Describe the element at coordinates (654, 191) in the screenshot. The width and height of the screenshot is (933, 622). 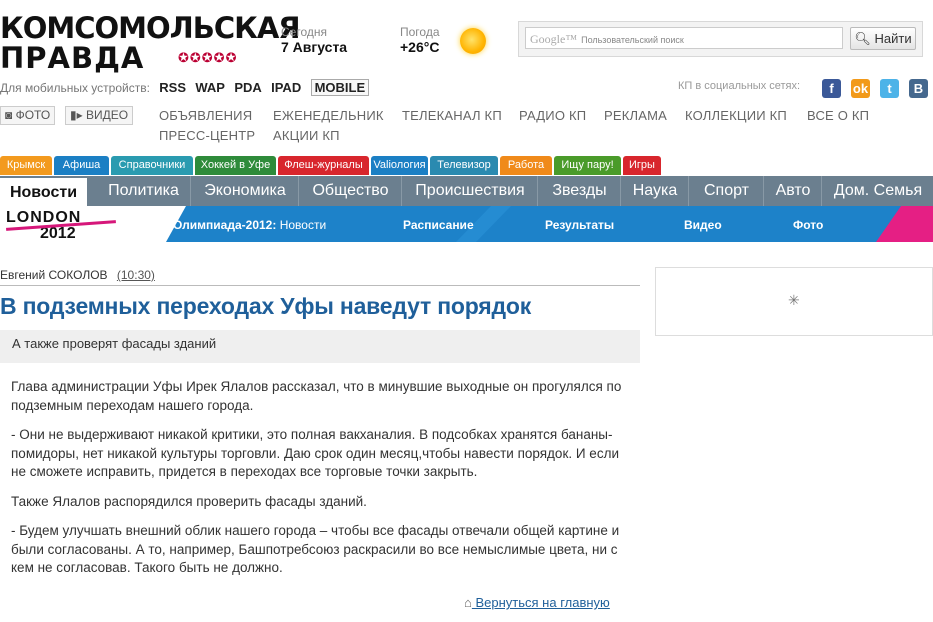
I see `nav-science: Наука` at that location.